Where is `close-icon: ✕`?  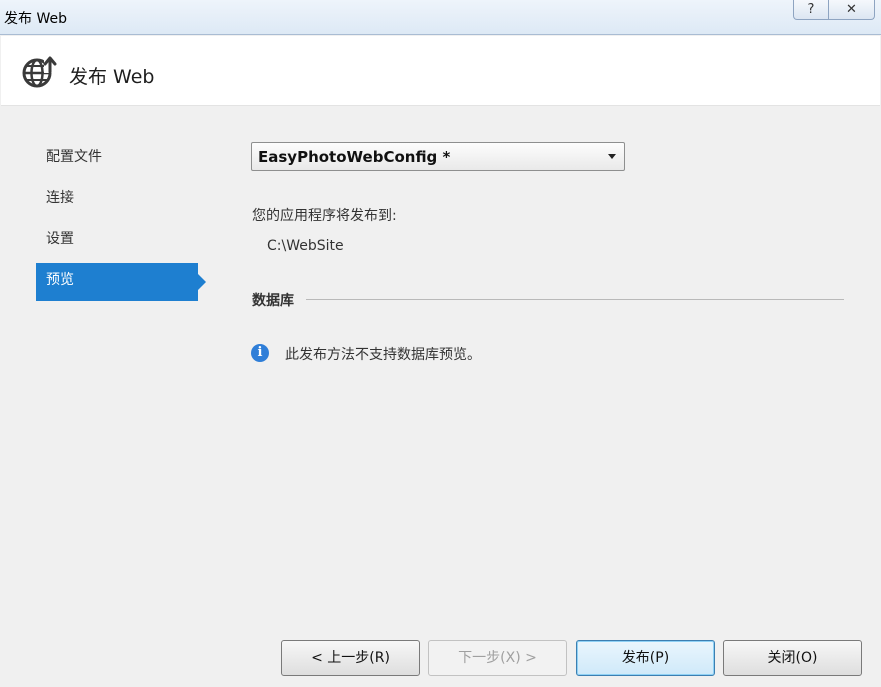
close-icon: ✕ is located at coordinates (851, 9).